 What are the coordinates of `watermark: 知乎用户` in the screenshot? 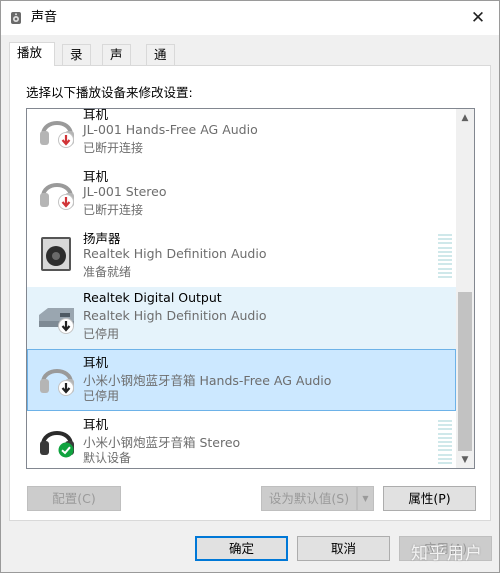 It's located at (447, 554).